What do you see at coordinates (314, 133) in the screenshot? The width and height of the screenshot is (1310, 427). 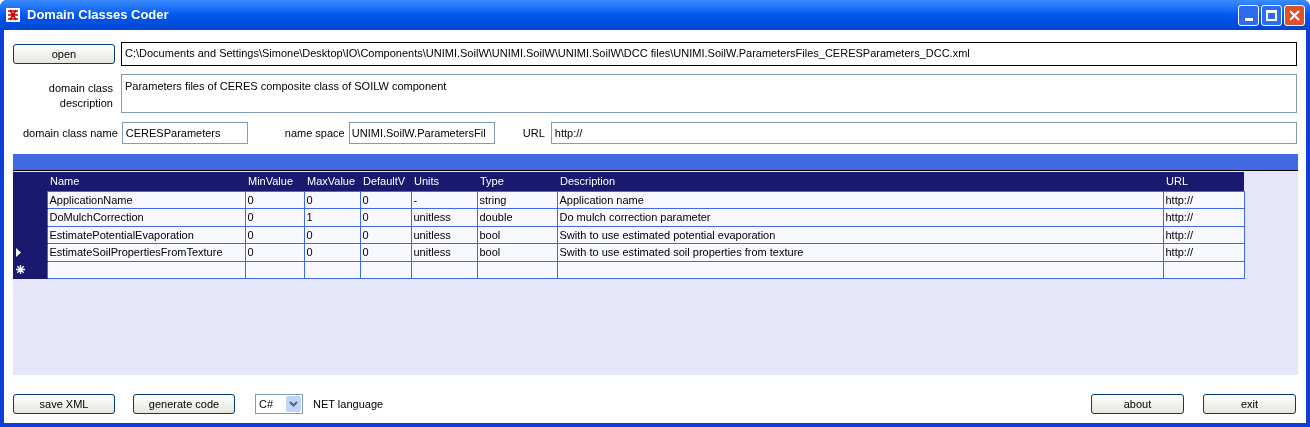 I see `name-space-label: name space` at bounding box center [314, 133].